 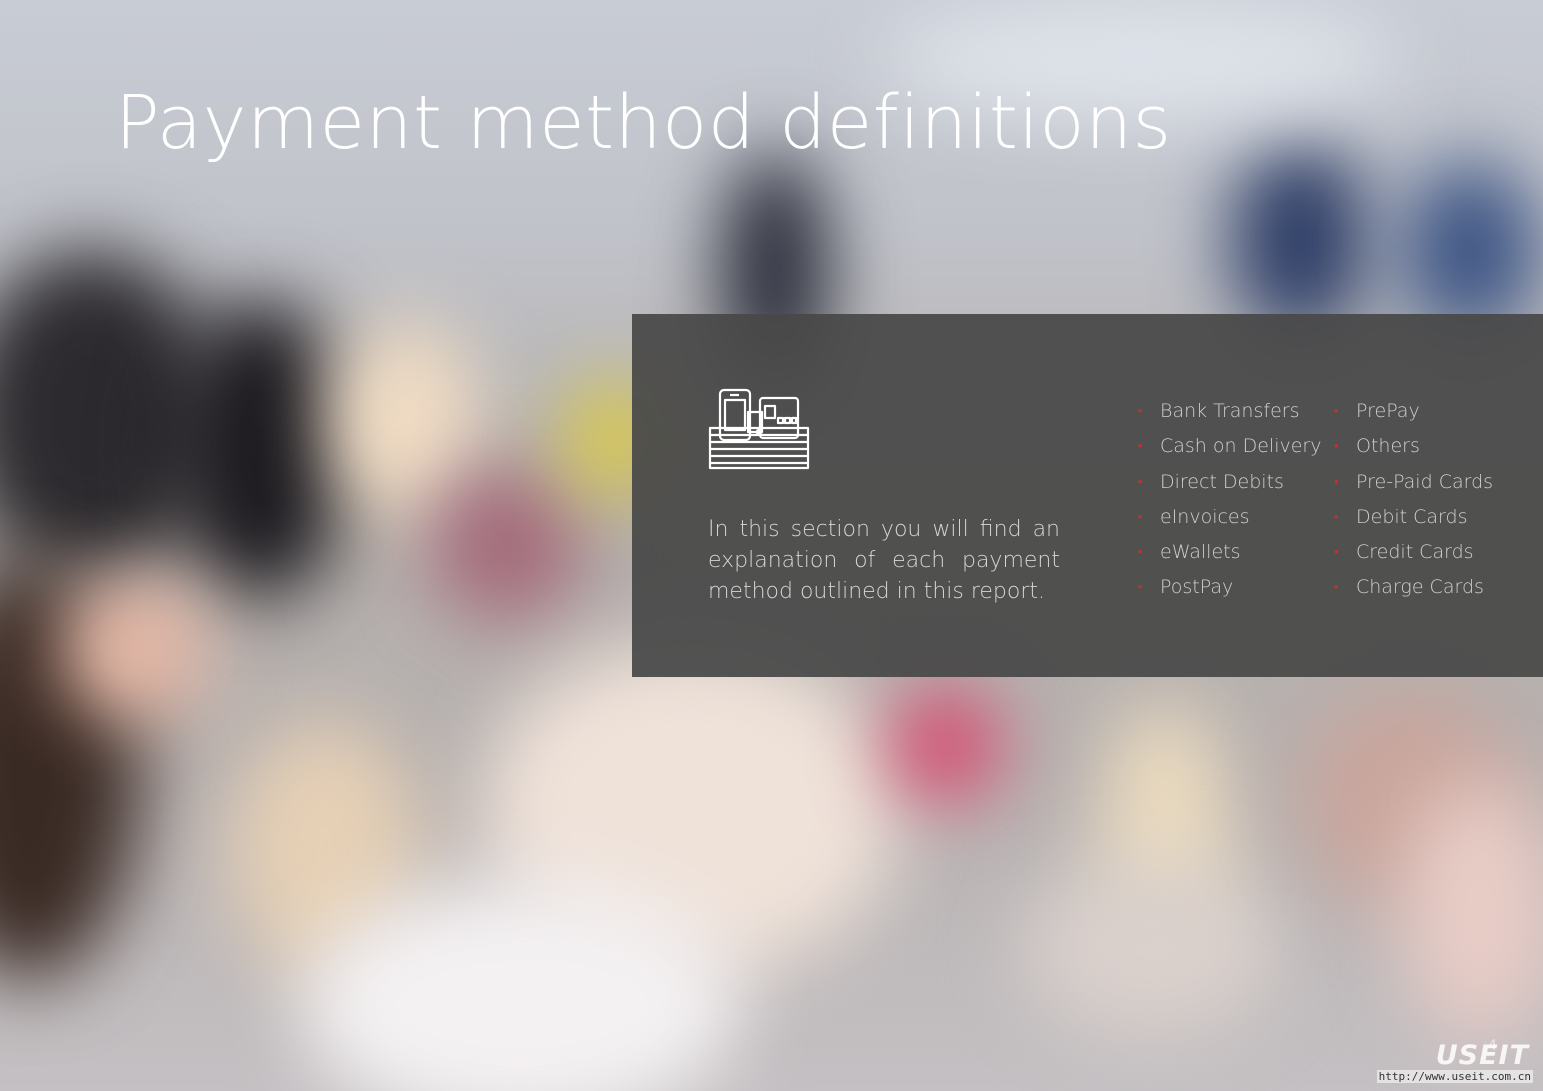 What do you see at coordinates (1189, 552) in the screenshot?
I see `list-item: • eWallets` at bounding box center [1189, 552].